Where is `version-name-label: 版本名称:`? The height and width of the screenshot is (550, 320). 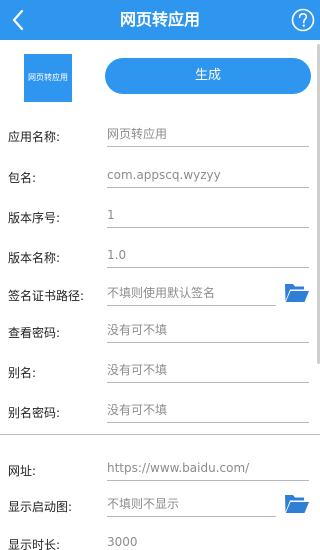
version-name-label: 版本名称: is located at coordinates (34, 258).